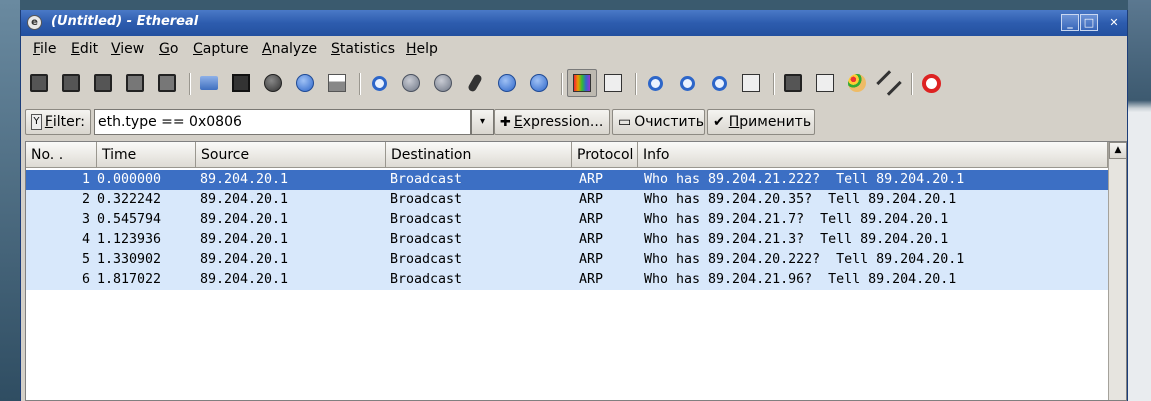 The height and width of the screenshot is (401, 1151). What do you see at coordinates (363, 49) in the screenshot?
I see `menu-statistics: Statistics` at bounding box center [363, 49].